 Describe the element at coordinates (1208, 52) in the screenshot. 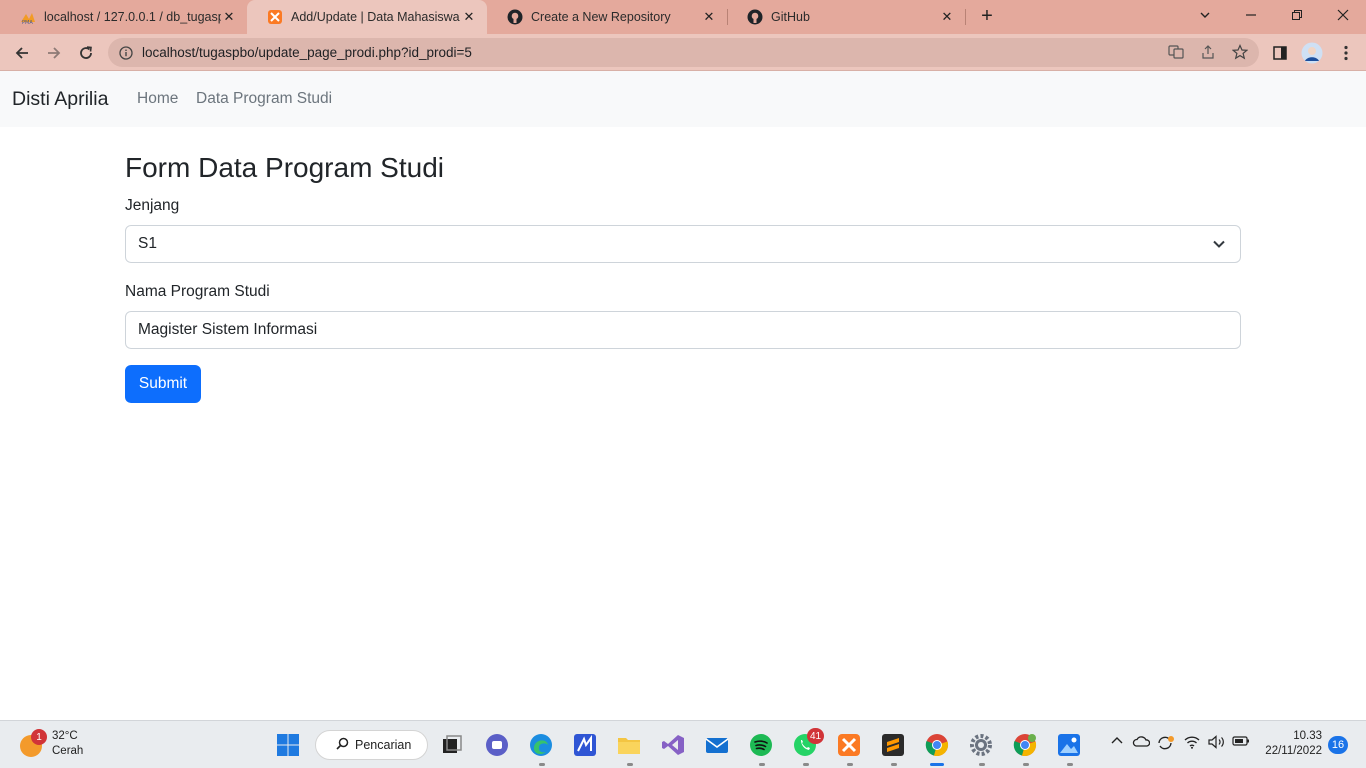

I see `share-icon` at that location.